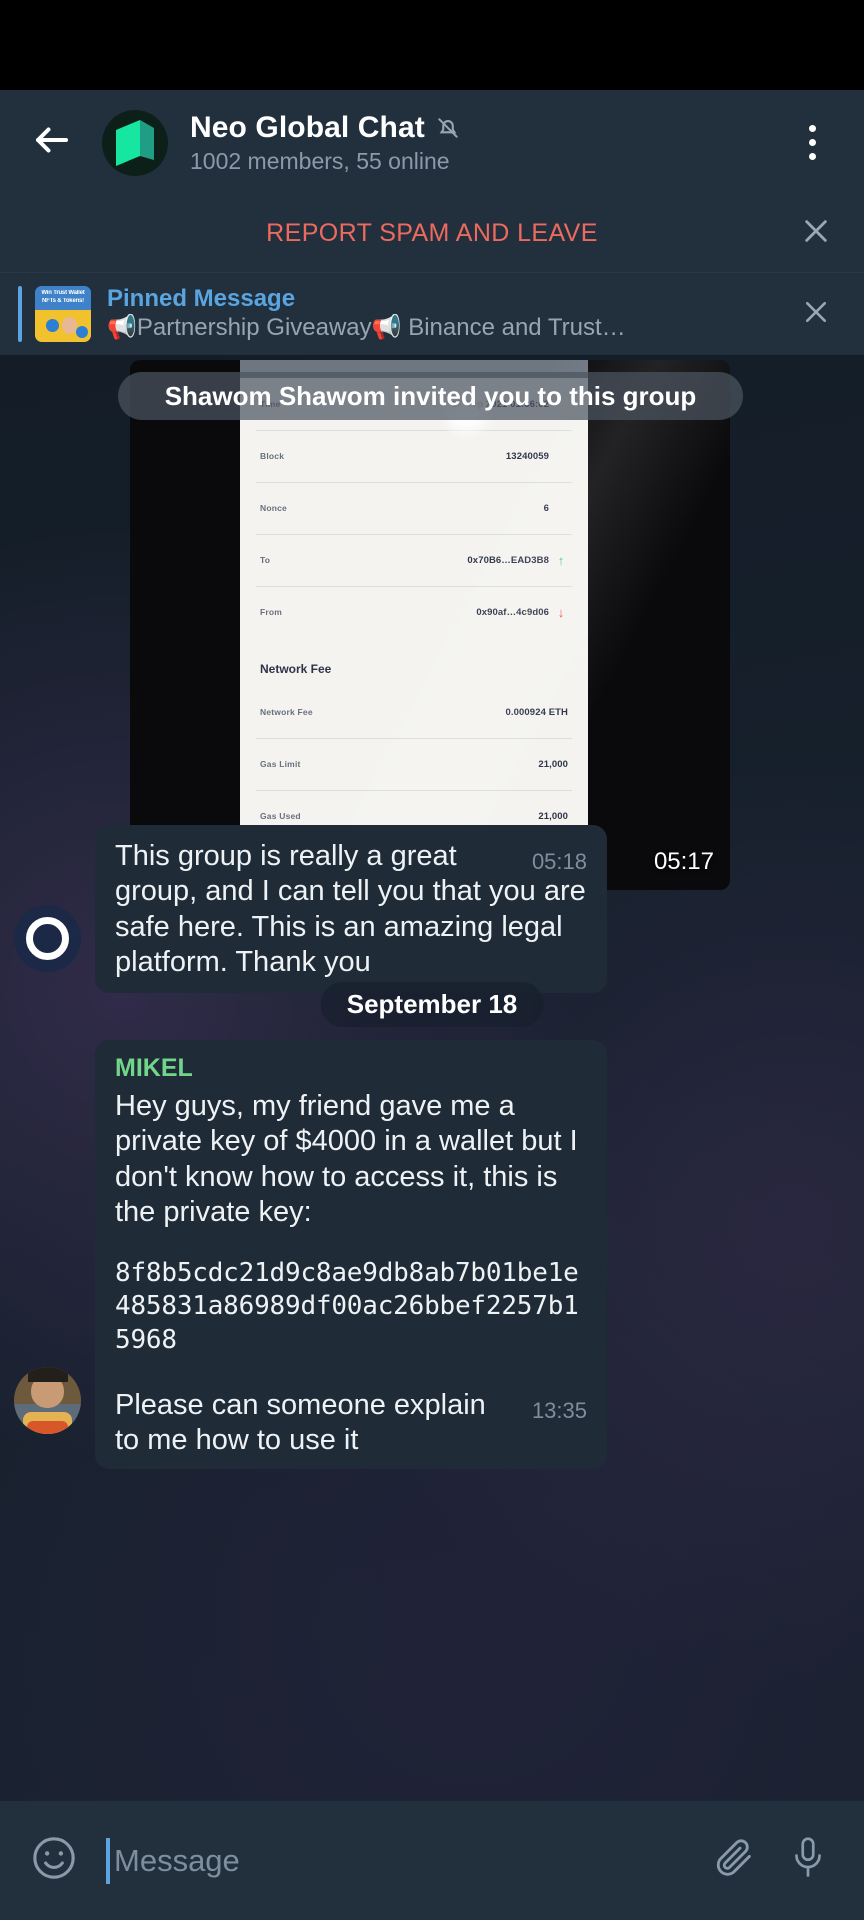 The width and height of the screenshot is (864, 1920). What do you see at coordinates (414, 456) in the screenshot?
I see `tx-row: Block 13240059` at bounding box center [414, 456].